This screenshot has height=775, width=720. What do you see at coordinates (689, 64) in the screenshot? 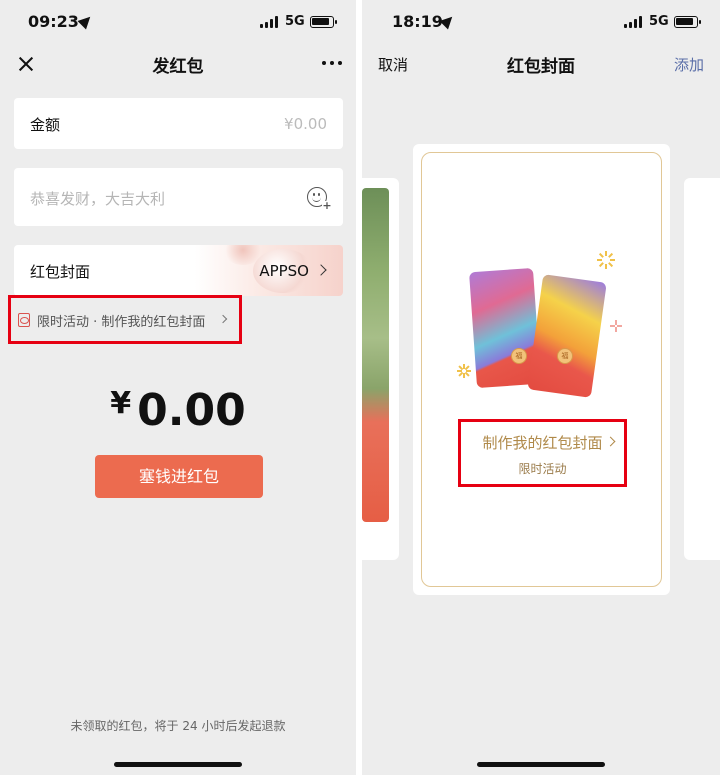
I see `add-button: 添加` at bounding box center [689, 64].